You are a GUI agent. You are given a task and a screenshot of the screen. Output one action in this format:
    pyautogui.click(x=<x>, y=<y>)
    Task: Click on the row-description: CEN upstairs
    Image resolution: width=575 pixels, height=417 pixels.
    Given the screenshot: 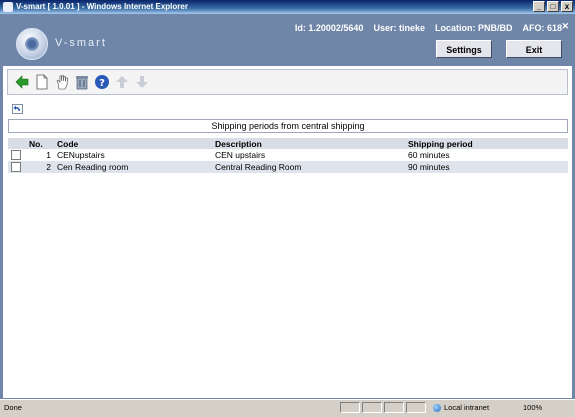 What is the action you would take?
    pyautogui.click(x=240, y=155)
    